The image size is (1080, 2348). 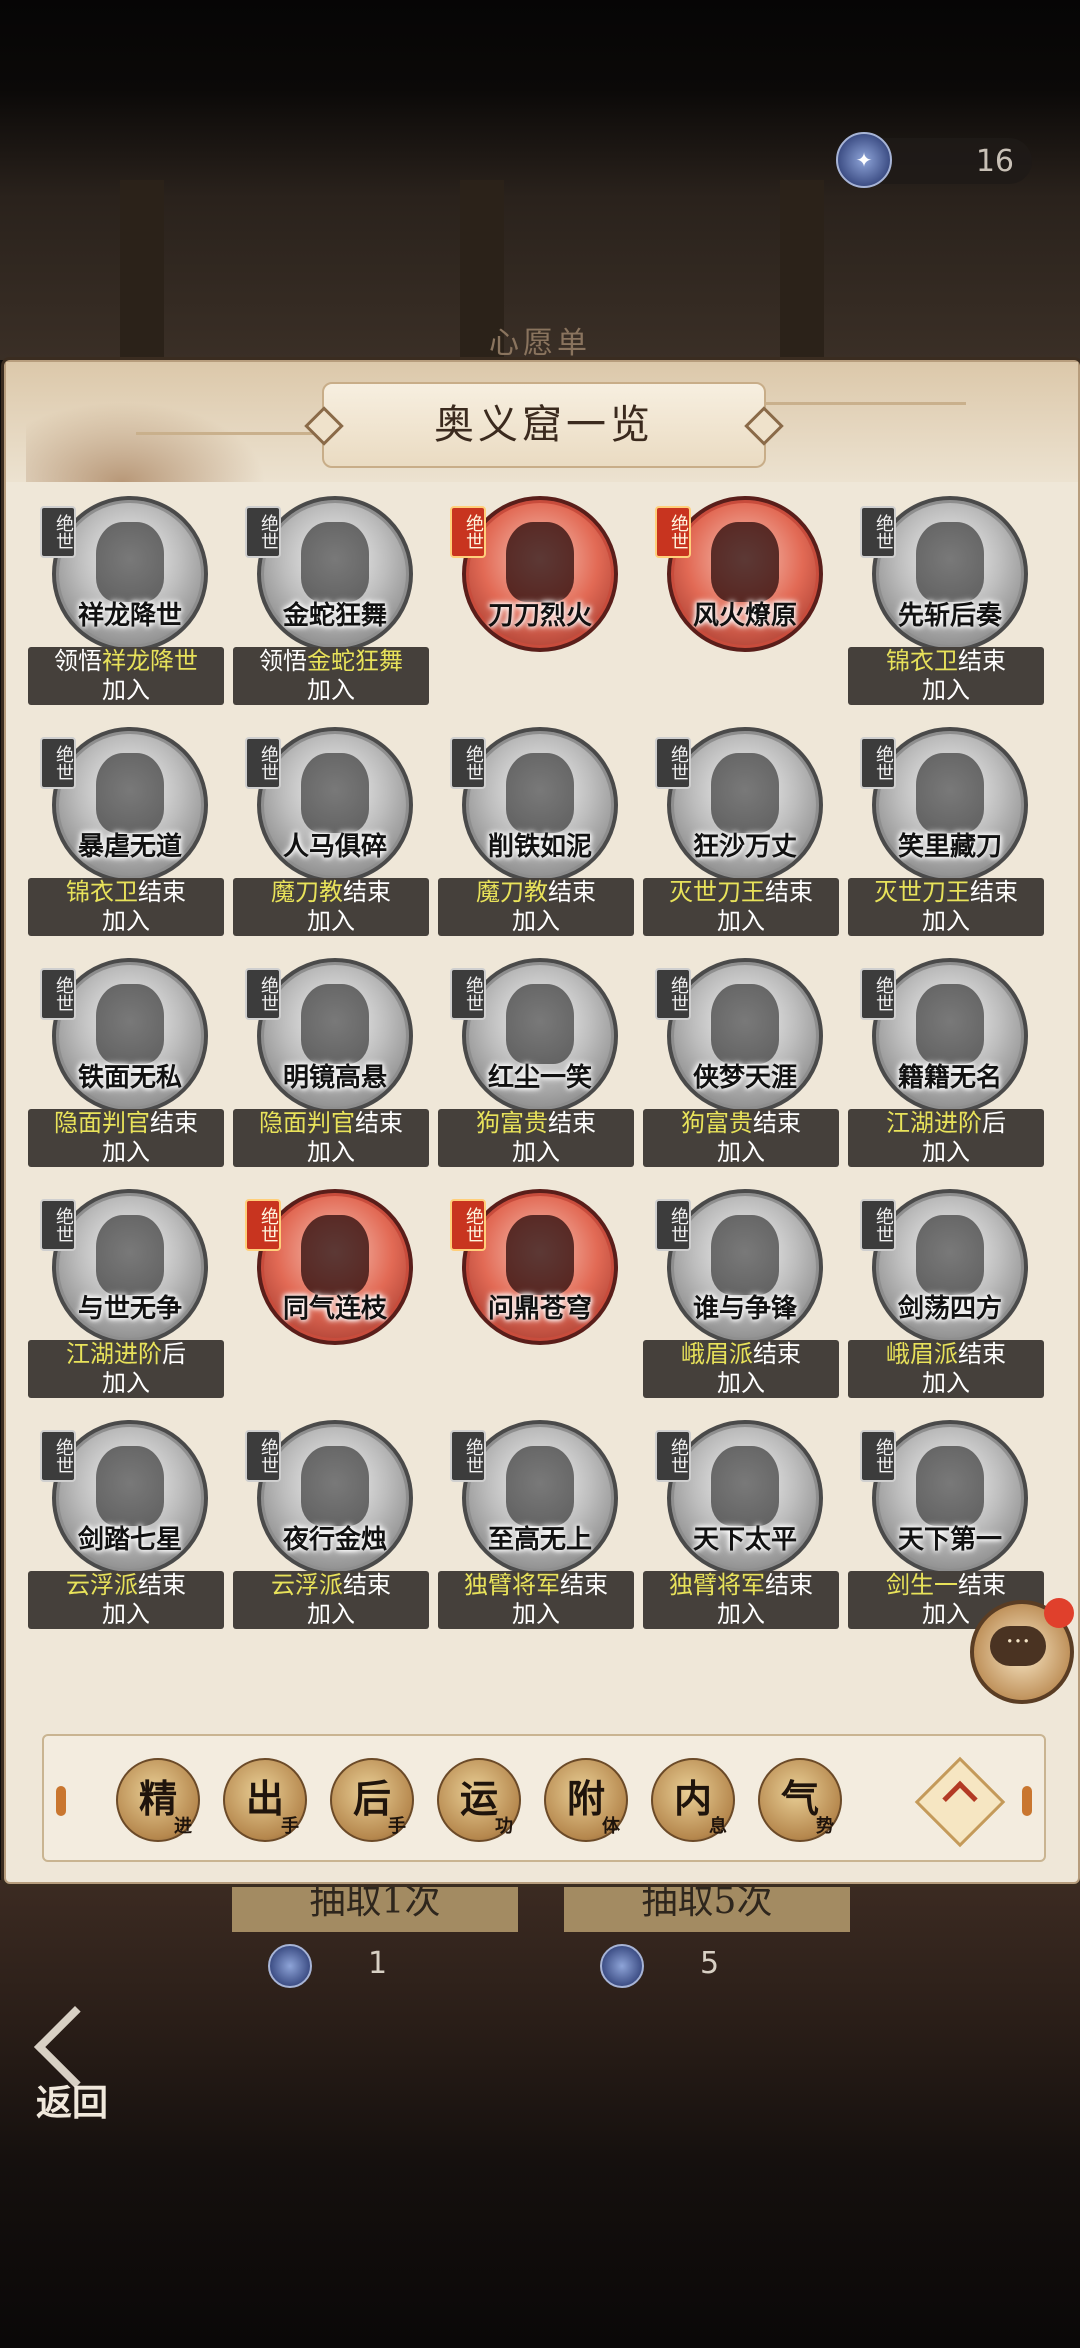 I want to click on filter-button: 后手, so click(x=372, y=1800).